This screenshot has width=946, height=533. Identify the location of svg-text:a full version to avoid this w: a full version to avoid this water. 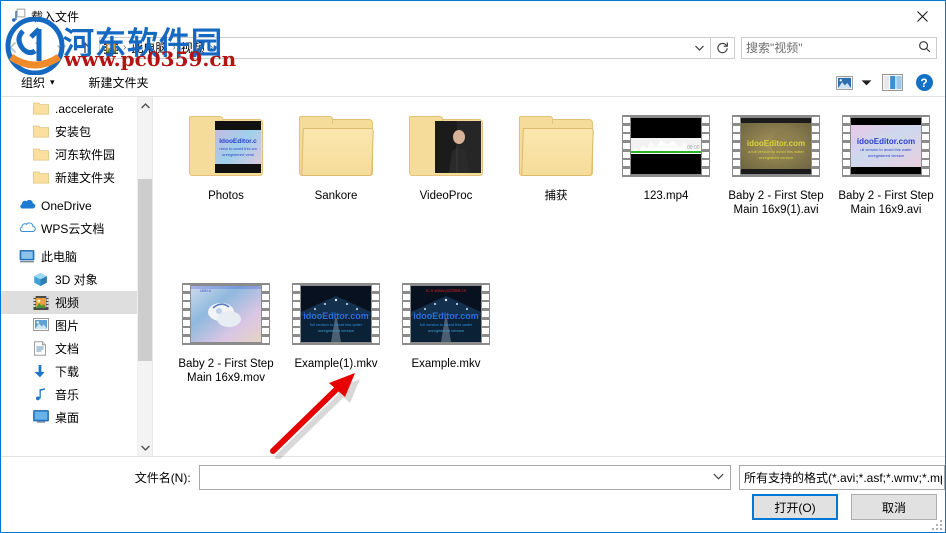
(776, 151).